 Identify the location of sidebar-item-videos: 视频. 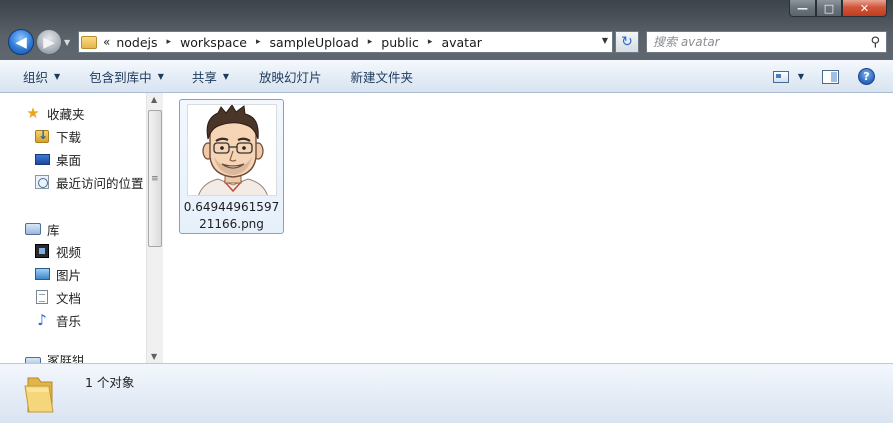
(57, 251).